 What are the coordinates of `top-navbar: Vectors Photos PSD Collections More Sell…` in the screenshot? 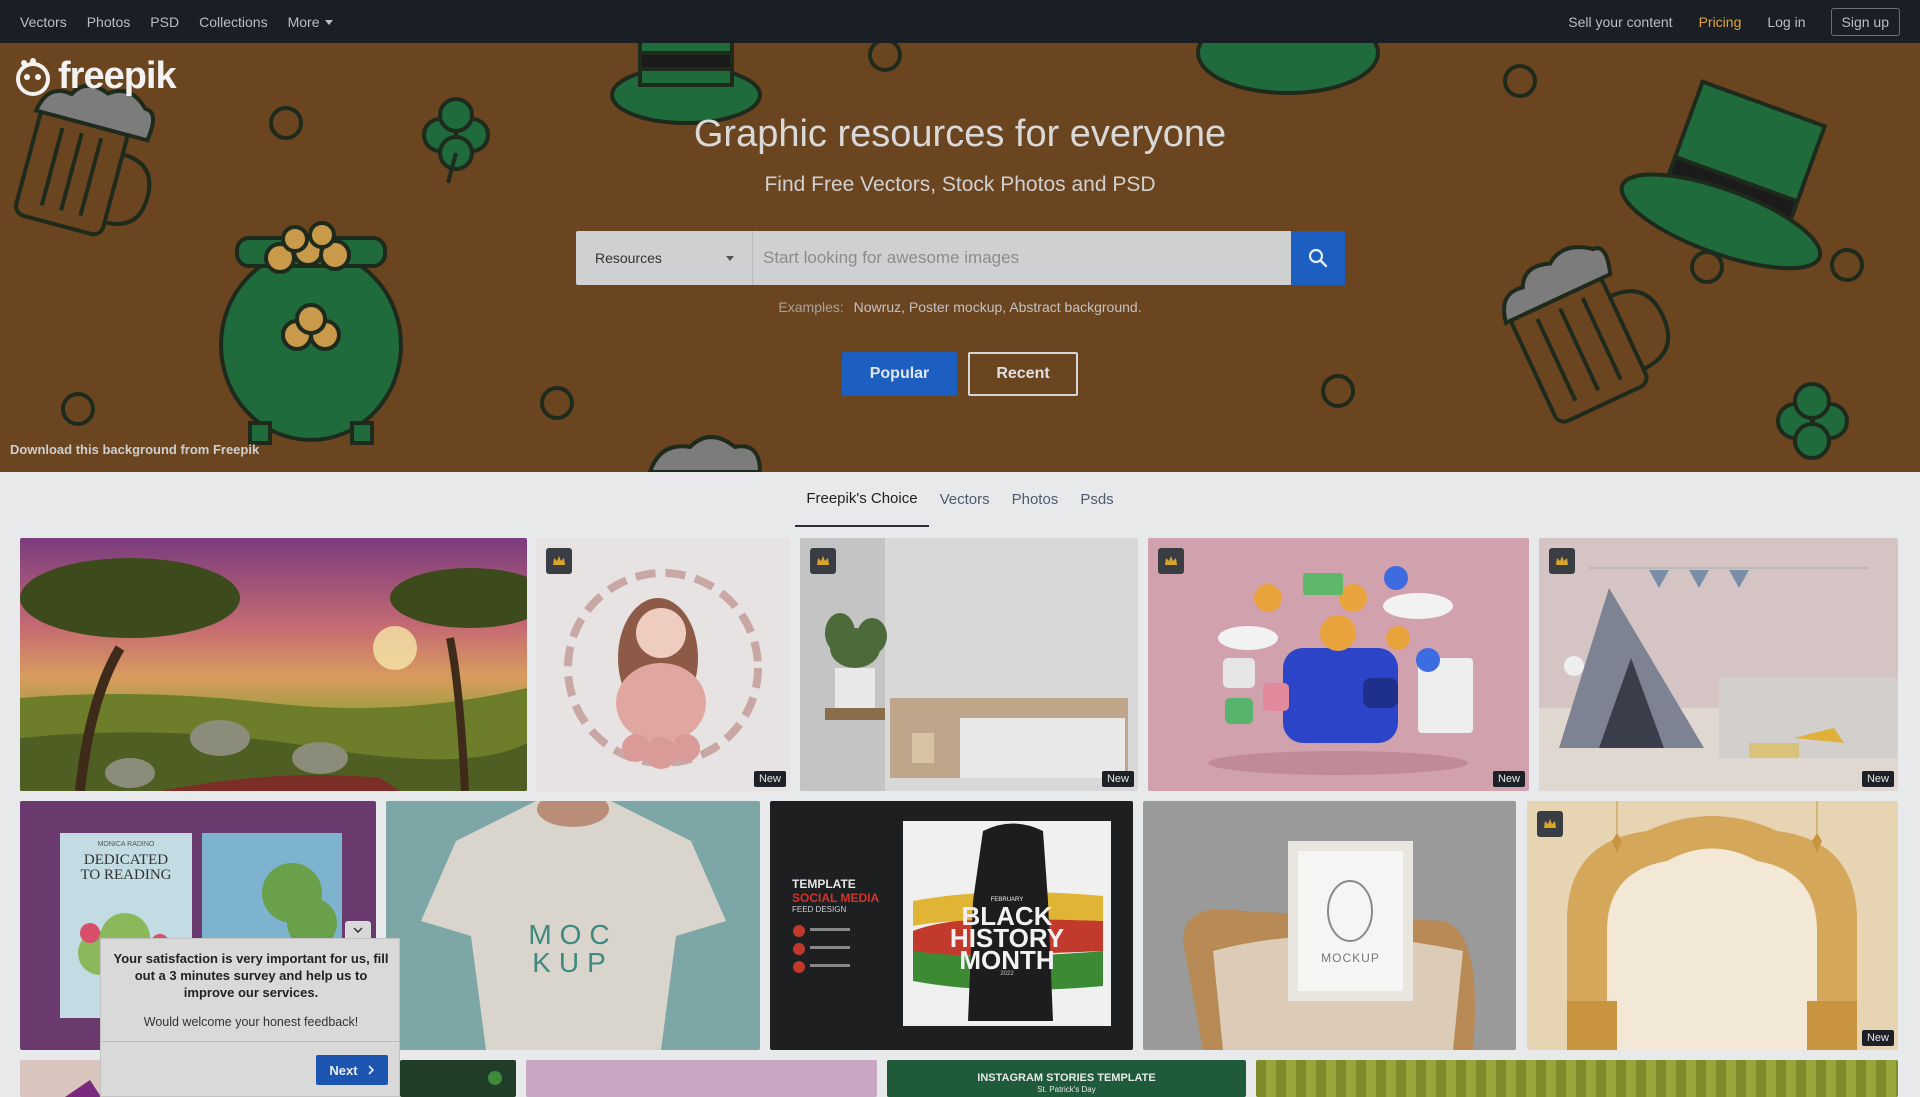 It's located at (960, 21).